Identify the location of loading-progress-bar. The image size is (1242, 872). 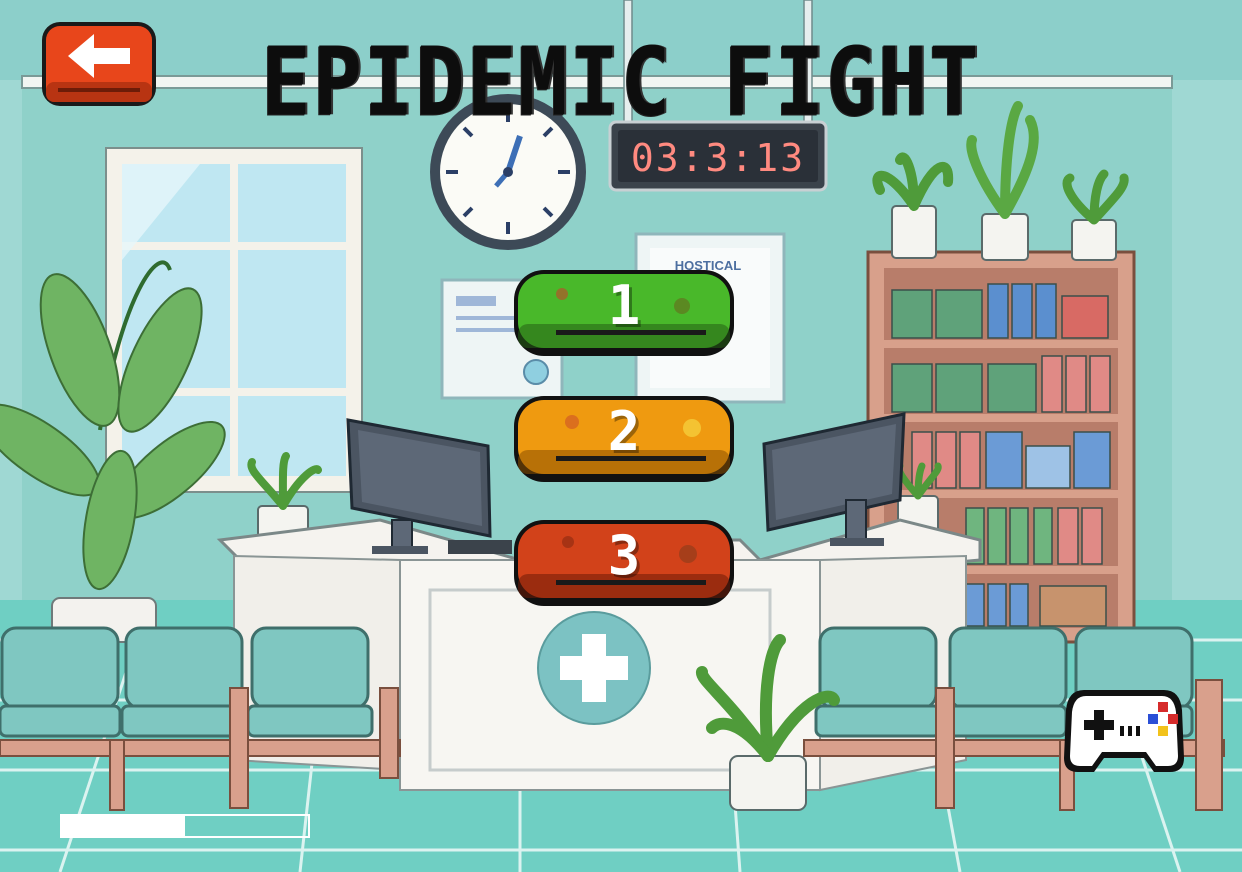
(185, 826).